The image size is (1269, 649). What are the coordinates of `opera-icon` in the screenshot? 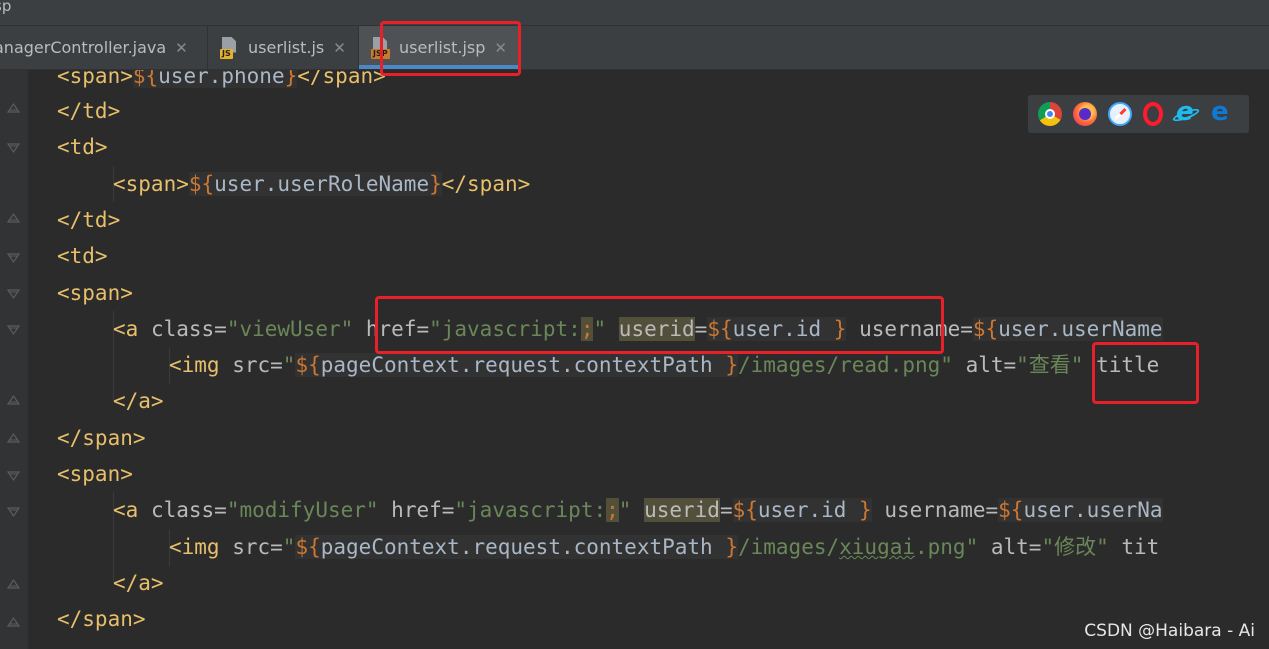 It's located at (1153, 114).